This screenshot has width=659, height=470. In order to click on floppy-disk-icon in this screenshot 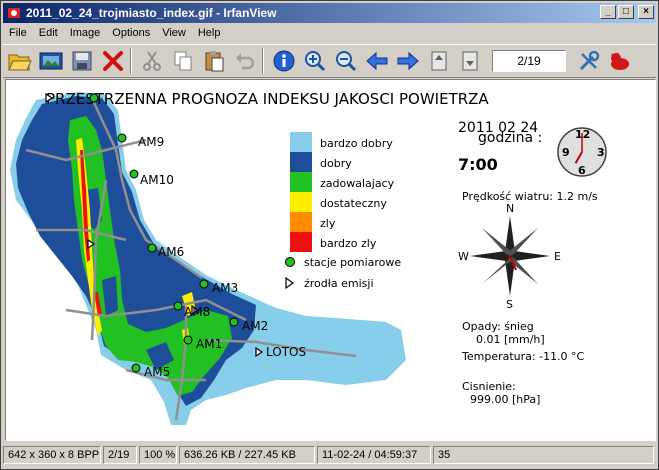, I will do `click(82, 61)`.